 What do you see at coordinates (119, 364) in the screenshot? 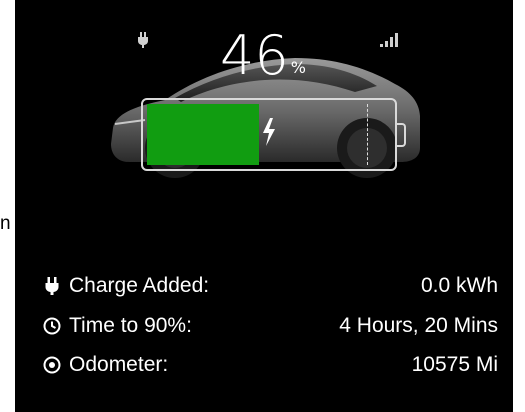
I see `stat-label-text: Odometer:` at bounding box center [119, 364].